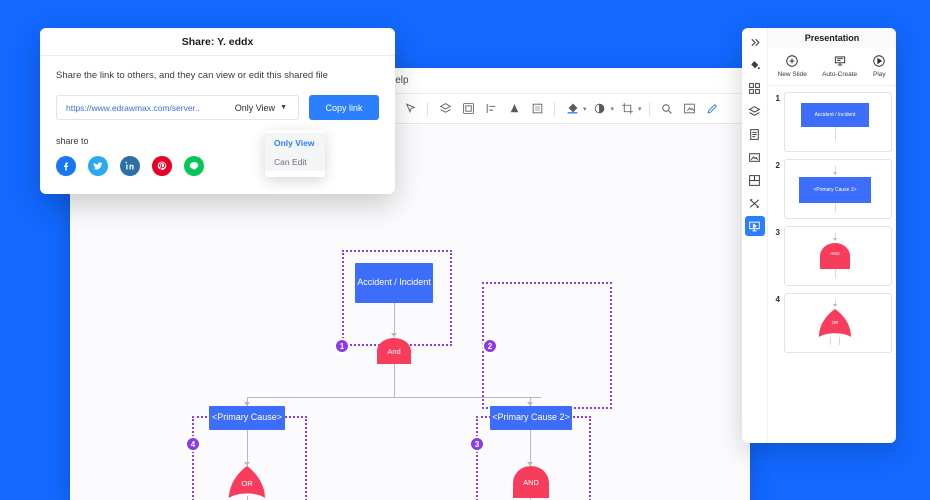  Describe the element at coordinates (537, 109) in the screenshot. I see `crop-box-icon` at that location.